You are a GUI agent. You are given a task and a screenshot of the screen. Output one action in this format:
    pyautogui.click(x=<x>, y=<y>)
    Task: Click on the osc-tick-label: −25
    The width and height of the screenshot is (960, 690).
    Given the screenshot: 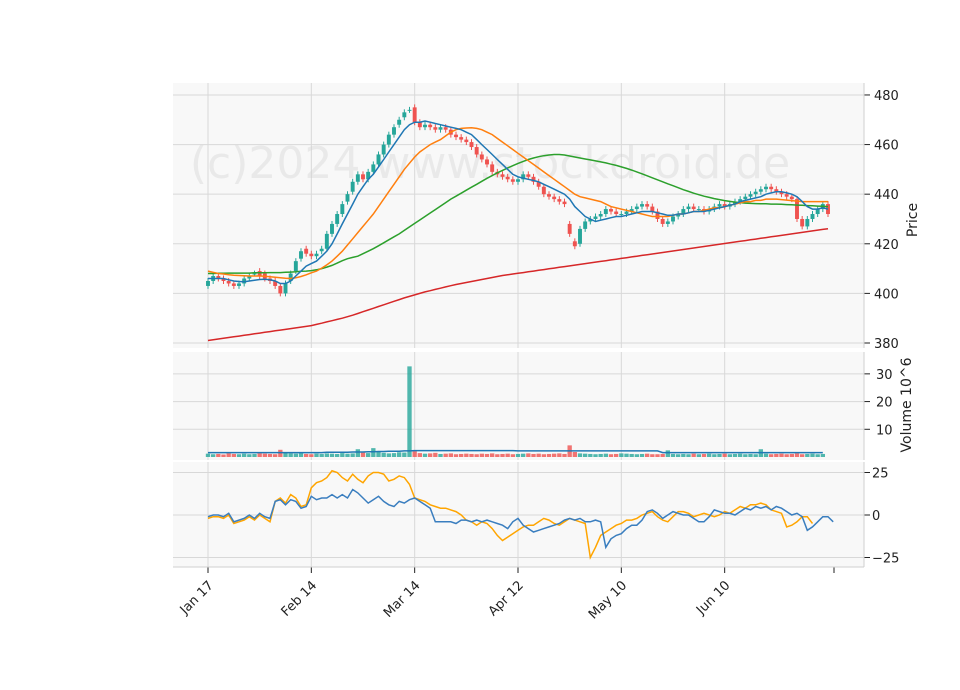 What is the action you would take?
    pyautogui.click(x=885, y=559)
    